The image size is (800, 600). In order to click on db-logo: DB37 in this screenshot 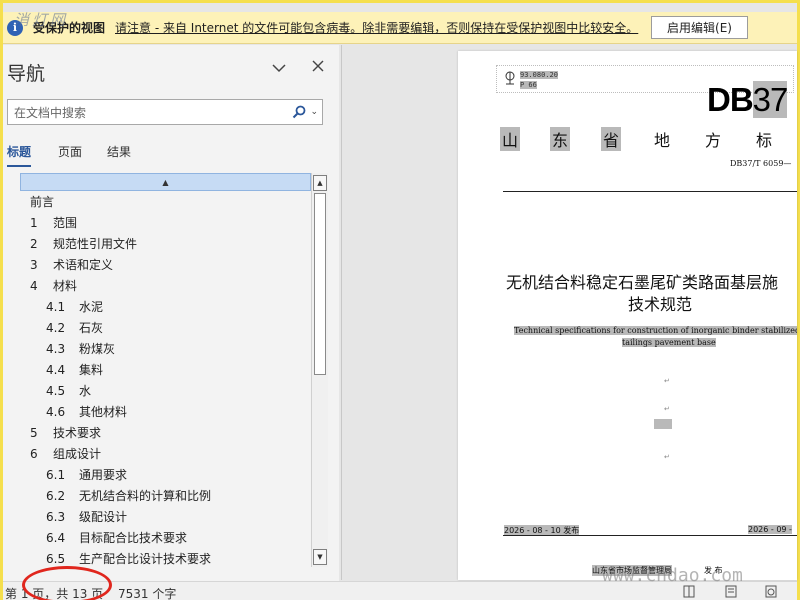, I will do `click(747, 100)`.